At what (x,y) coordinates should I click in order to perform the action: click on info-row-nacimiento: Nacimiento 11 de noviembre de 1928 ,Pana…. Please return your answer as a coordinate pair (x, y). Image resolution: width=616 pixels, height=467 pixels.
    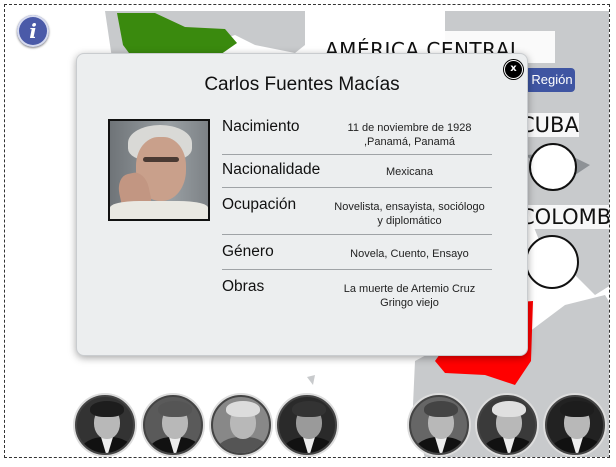
    Looking at the image, I should click on (357, 135).